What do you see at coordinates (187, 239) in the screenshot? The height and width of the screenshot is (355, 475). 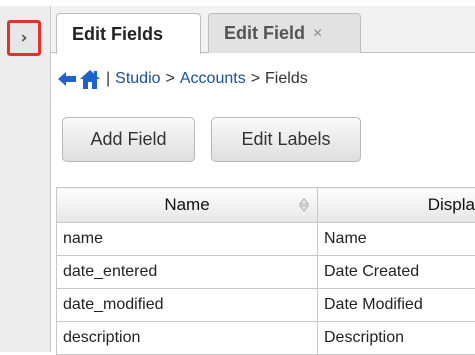 I see `field-name-cell: name` at bounding box center [187, 239].